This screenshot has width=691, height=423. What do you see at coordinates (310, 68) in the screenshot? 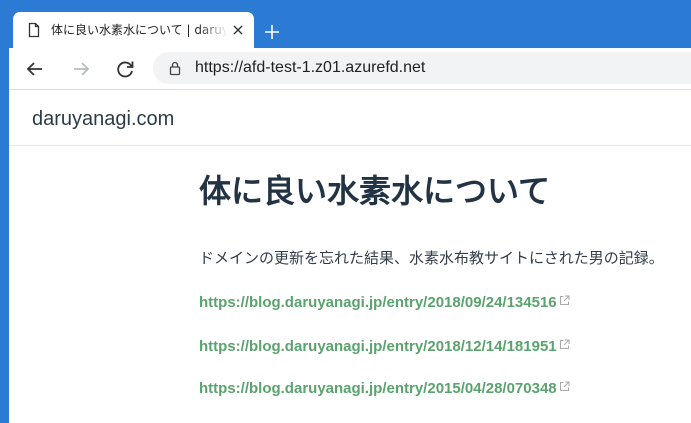
I see `url-text: https://afd-test-1.z01.azurefd.net` at bounding box center [310, 68].